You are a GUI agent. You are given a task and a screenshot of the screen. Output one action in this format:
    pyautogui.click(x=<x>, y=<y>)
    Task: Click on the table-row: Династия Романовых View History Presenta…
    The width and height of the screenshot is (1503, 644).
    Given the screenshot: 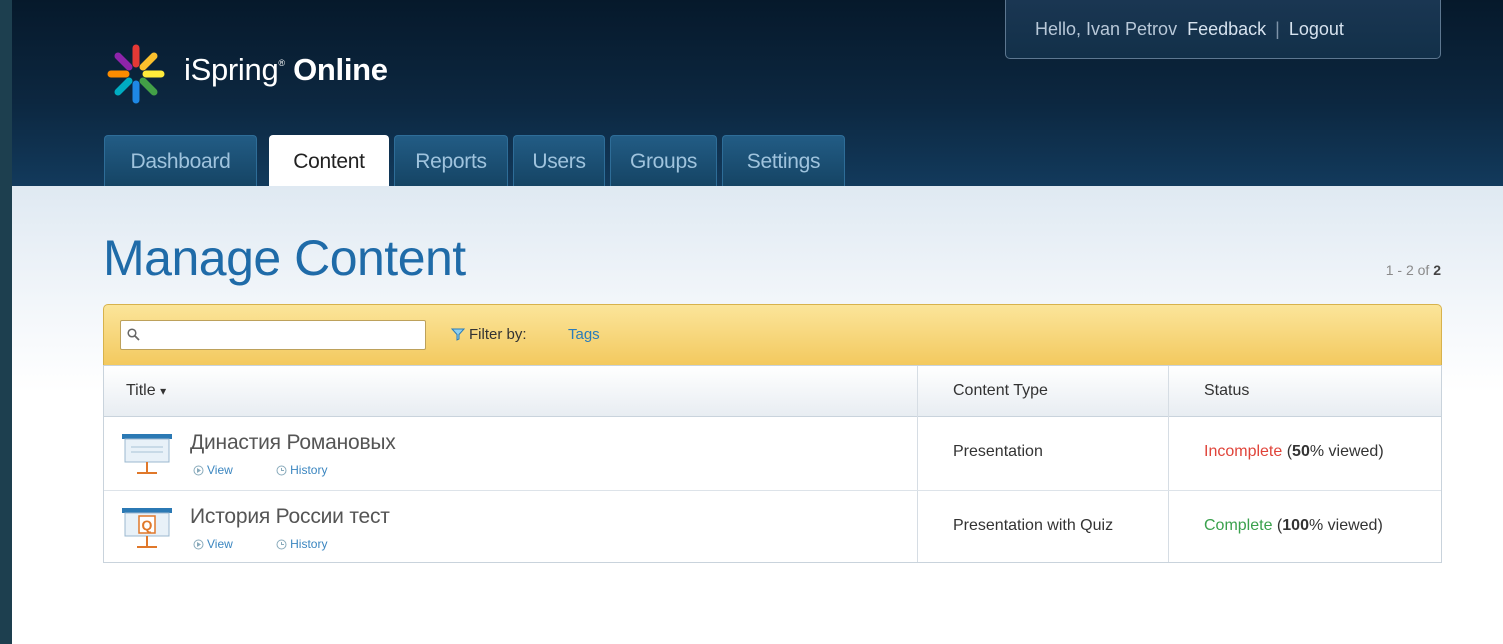 What is the action you would take?
    pyautogui.click(x=772, y=454)
    